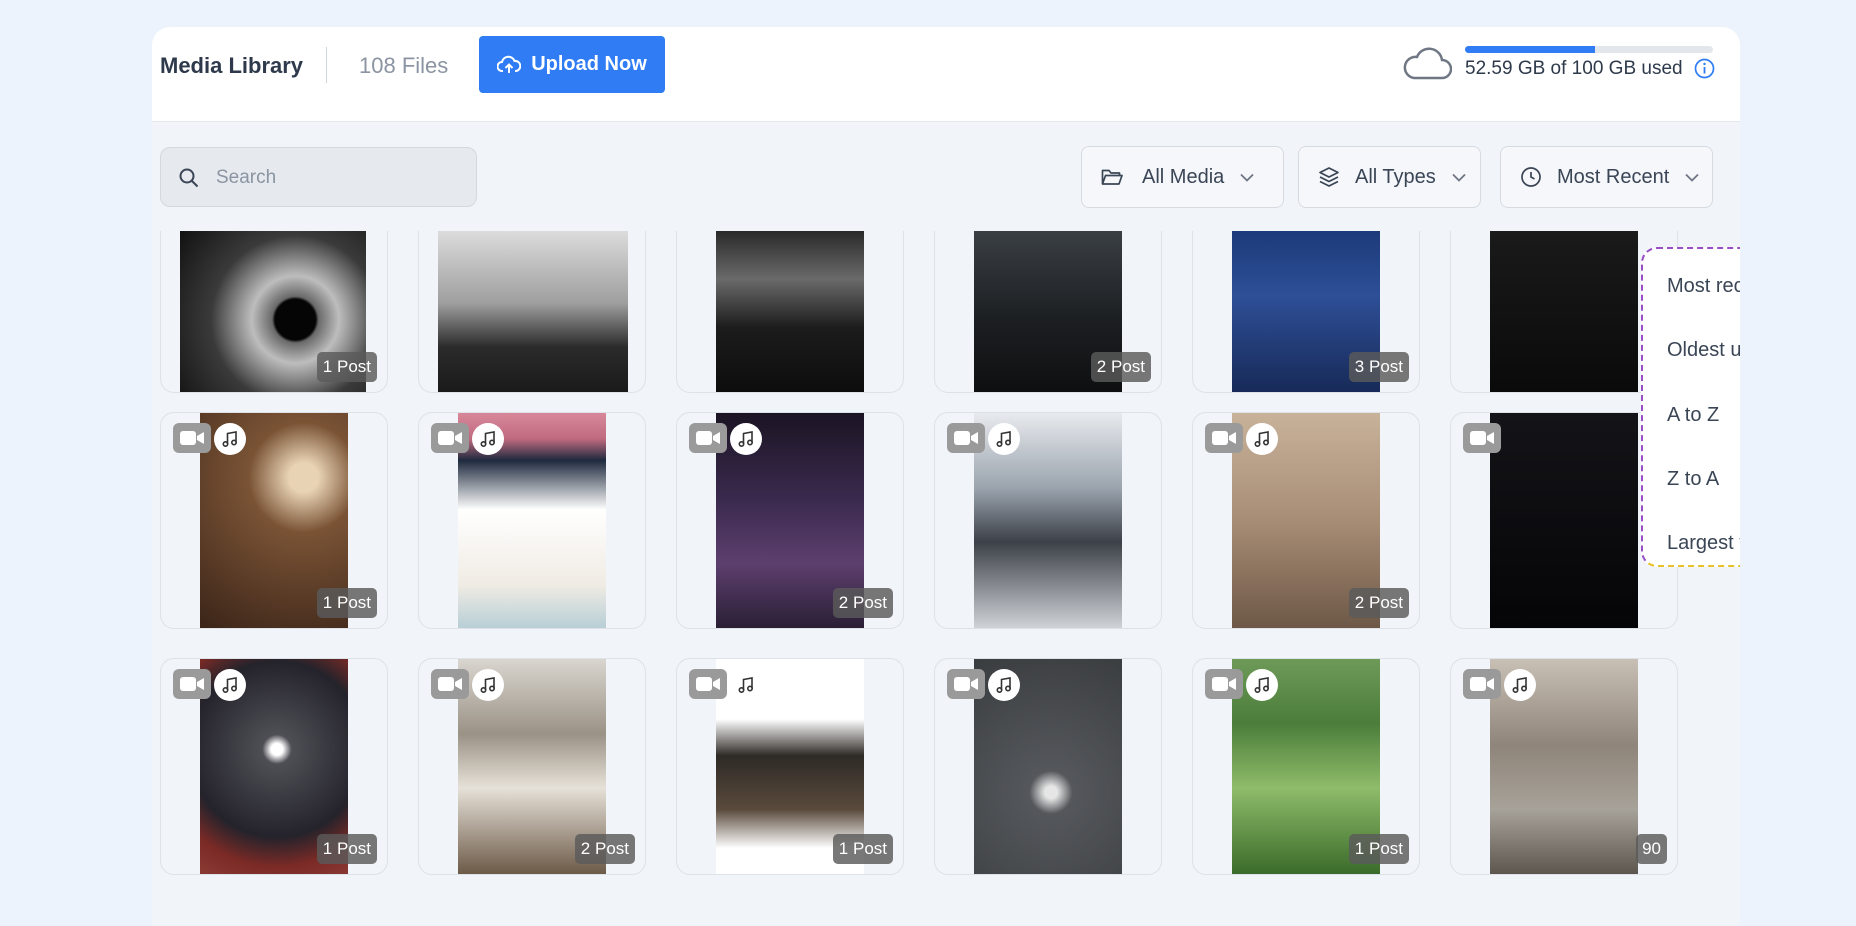  I want to click on header-divider, so click(326, 65).